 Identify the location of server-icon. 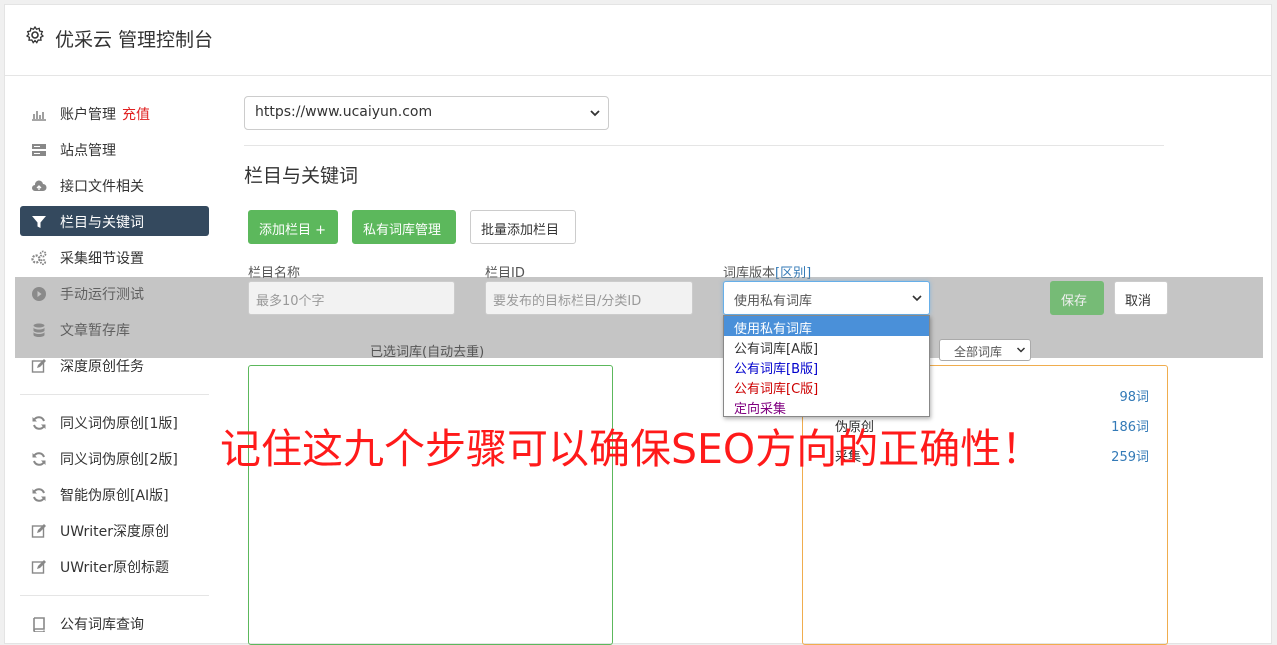
(39, 150).